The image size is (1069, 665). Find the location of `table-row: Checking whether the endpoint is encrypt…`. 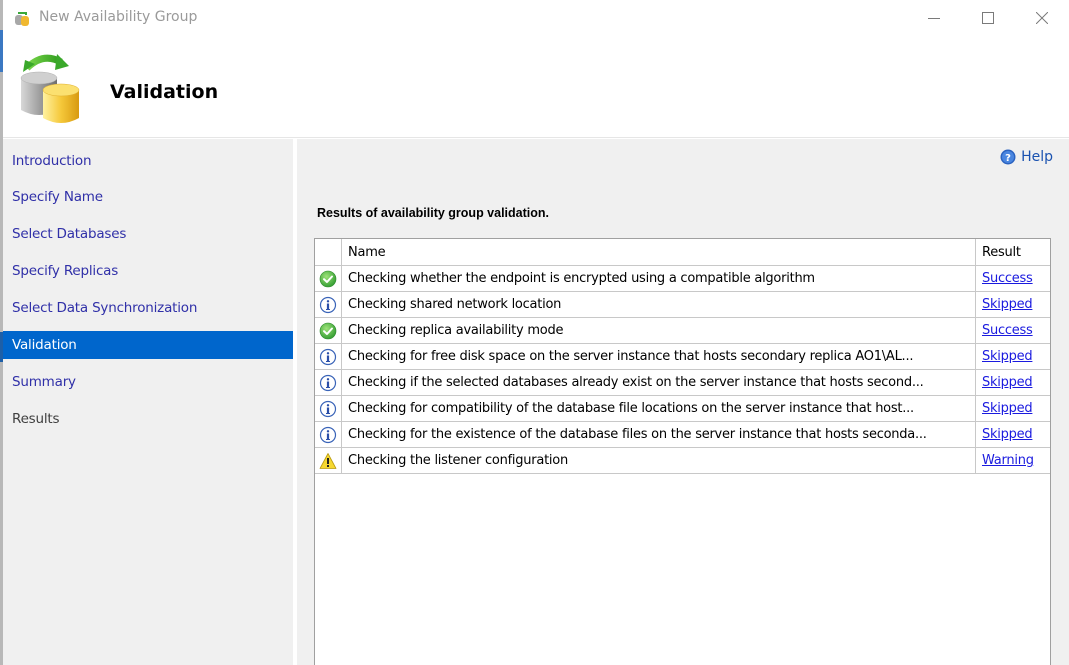

table-row: Checking whether the endpoint is encrypt… is located at coordinates (682, 279).